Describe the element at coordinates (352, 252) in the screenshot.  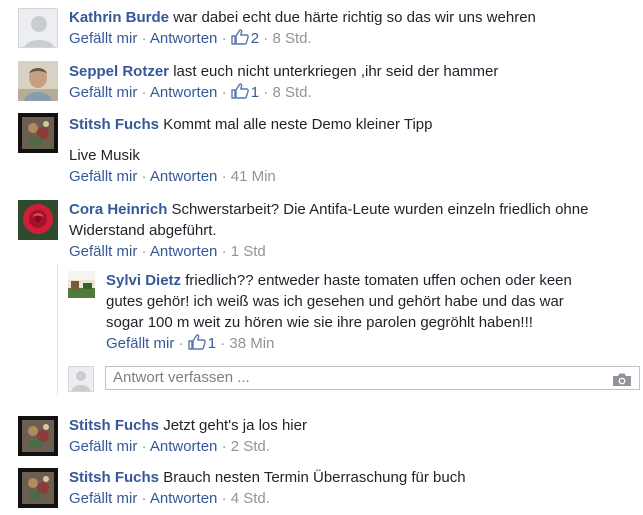
I see `comment-actions: Gefällt mir · Antworten · 1 Std` at that location.